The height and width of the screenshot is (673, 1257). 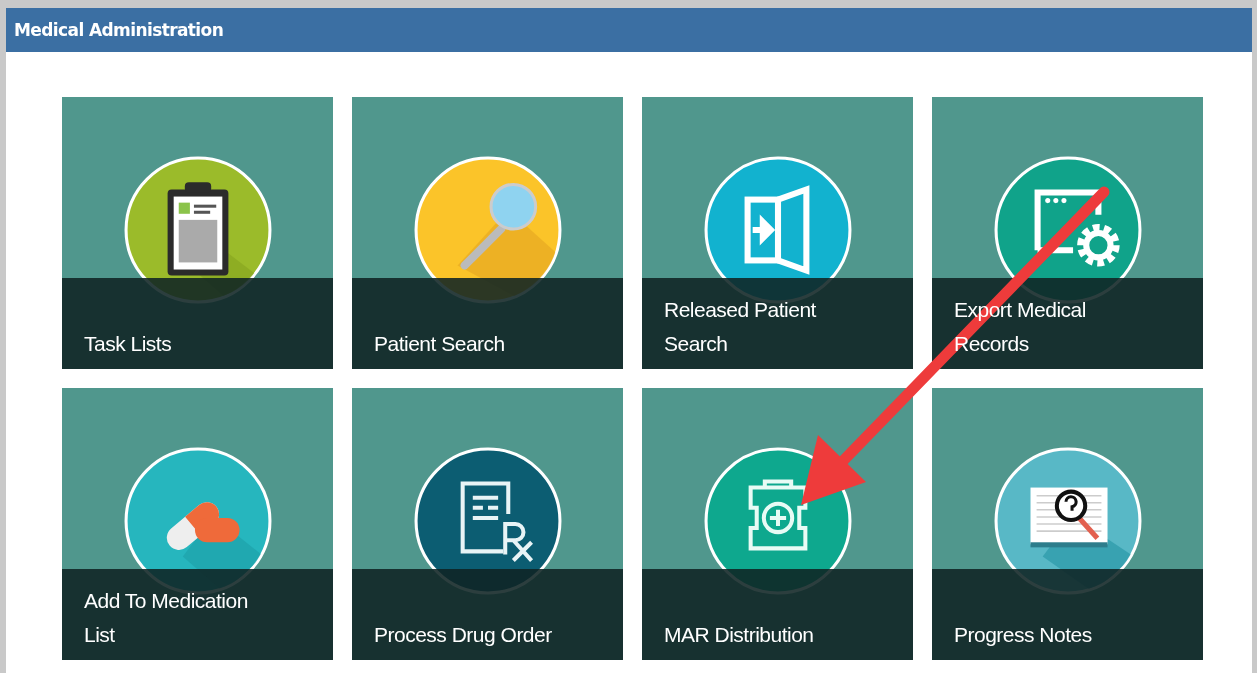 What do you see at coordinates (1067, 524) in the screenshot?
I see `tile-button: Progress Notes` at bounding box center [1067, 524].